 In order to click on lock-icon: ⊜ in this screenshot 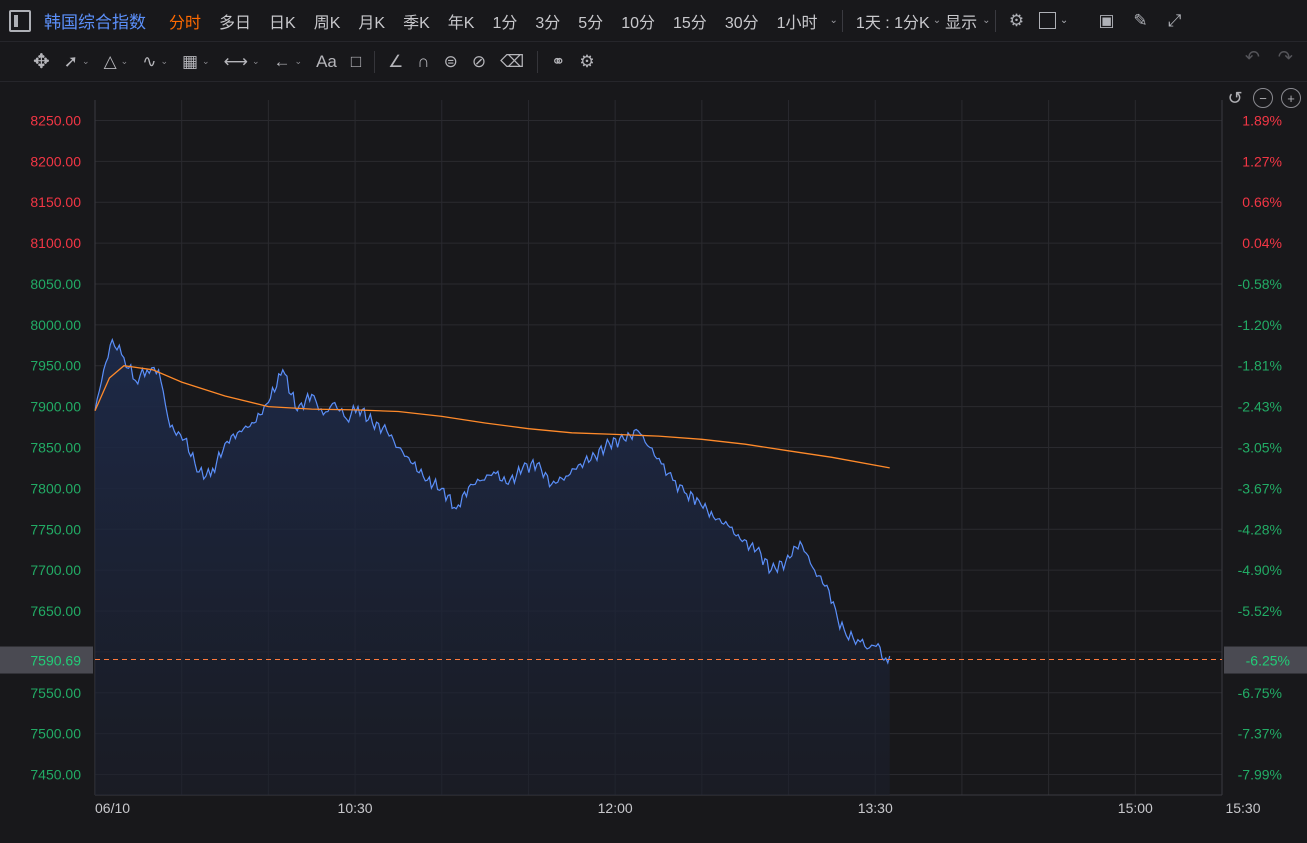, I will do `click(451, 62)`.